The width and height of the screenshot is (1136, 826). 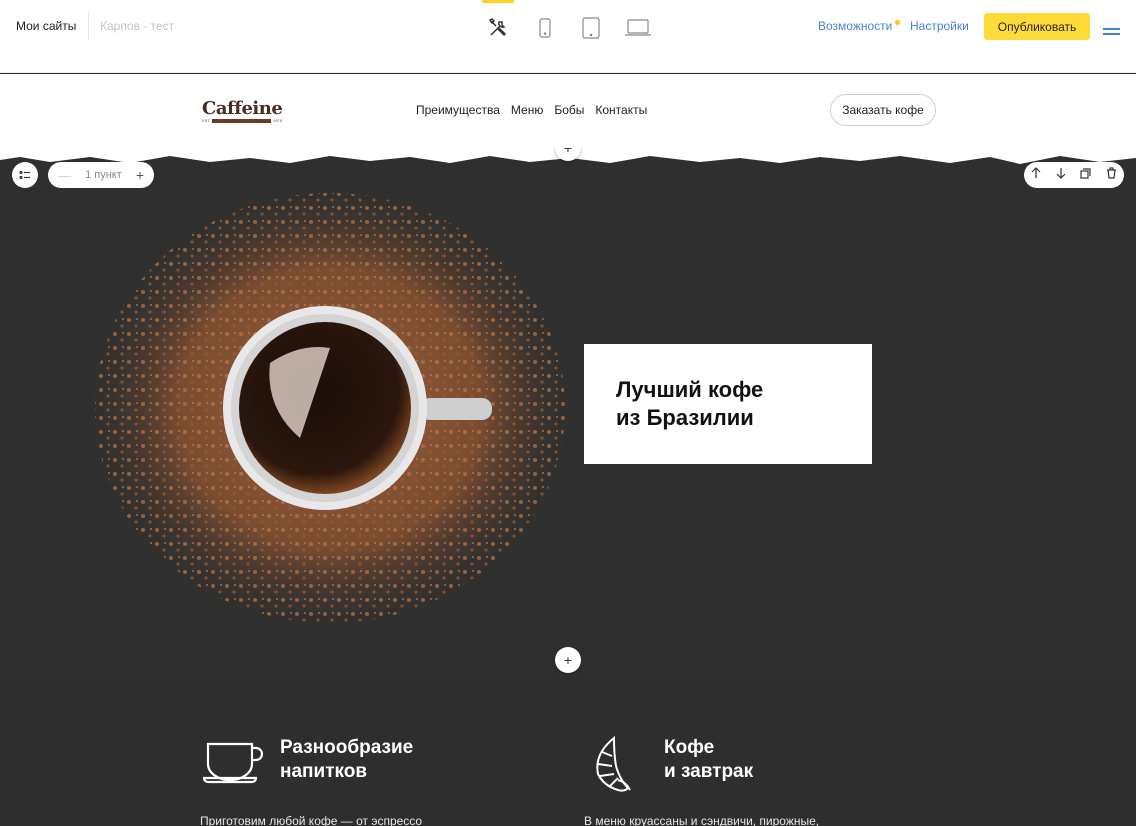 I want to click on duplicate-icon, so click(x=1085, y=175).